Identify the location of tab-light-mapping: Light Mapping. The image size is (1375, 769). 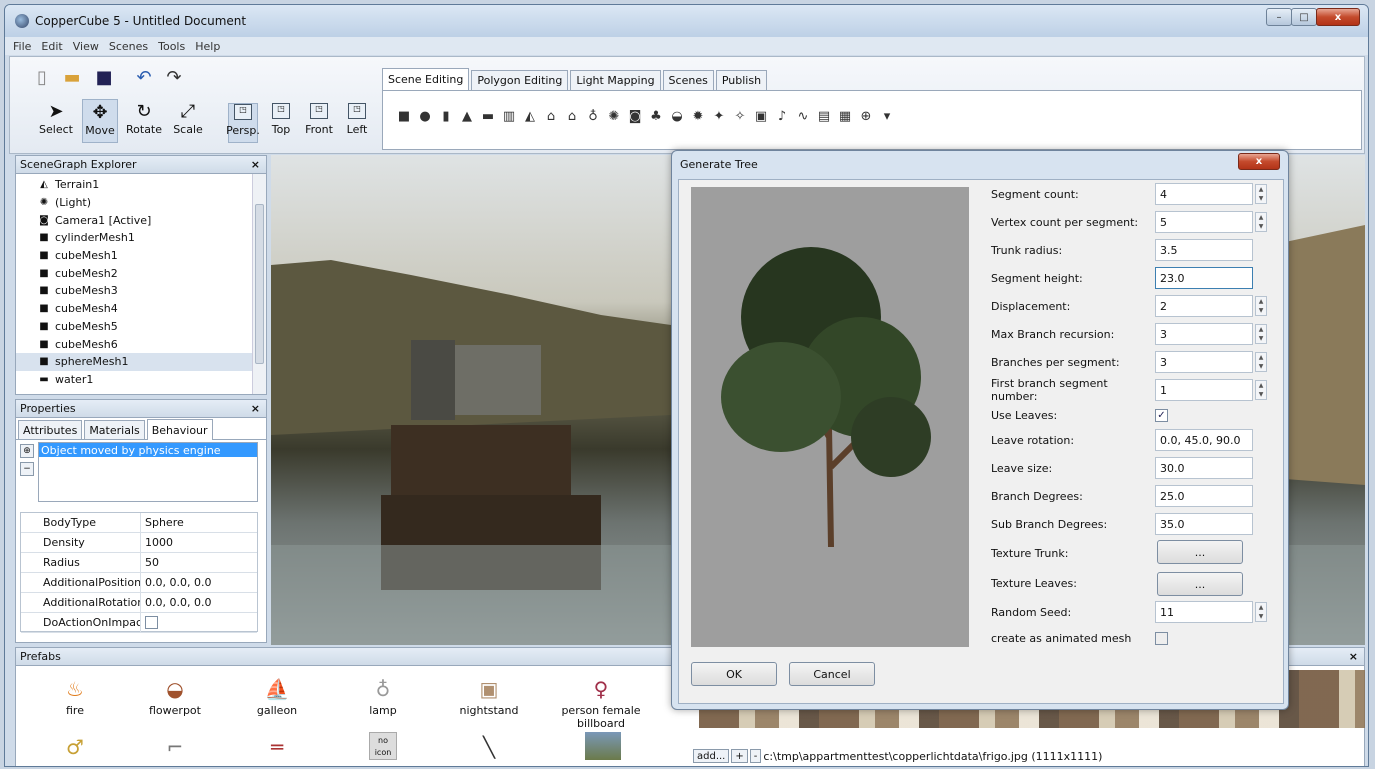
(615, 80).